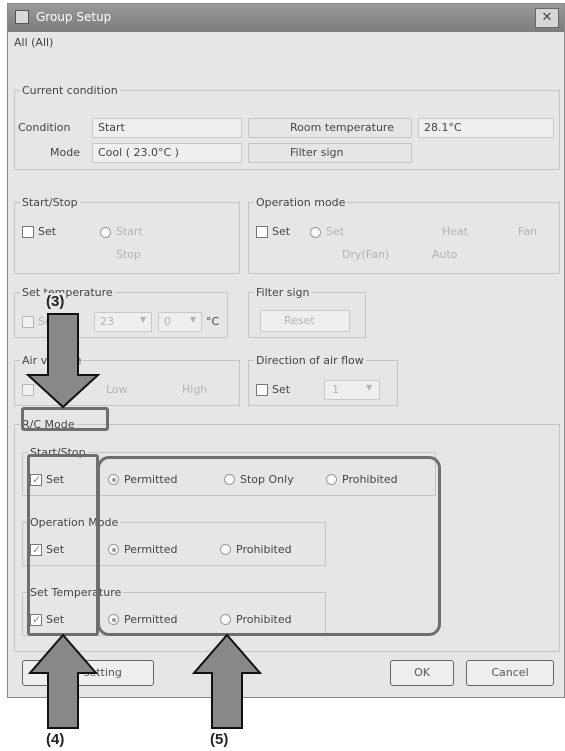 The width and height of the screenshot is (565, 751). I want to click on callout-5: (5), so click(219, 739).